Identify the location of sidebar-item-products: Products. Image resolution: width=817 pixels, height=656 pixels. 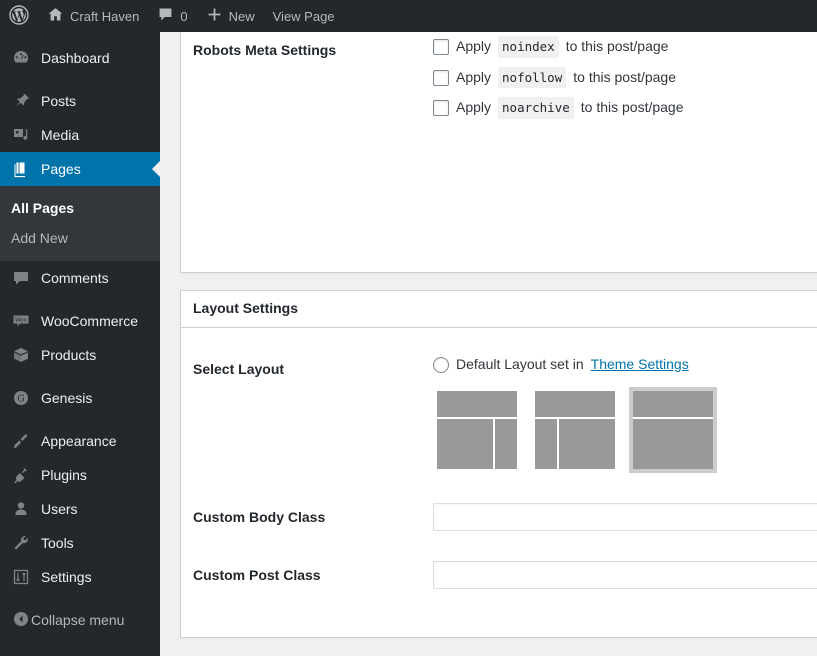
(80, 355).